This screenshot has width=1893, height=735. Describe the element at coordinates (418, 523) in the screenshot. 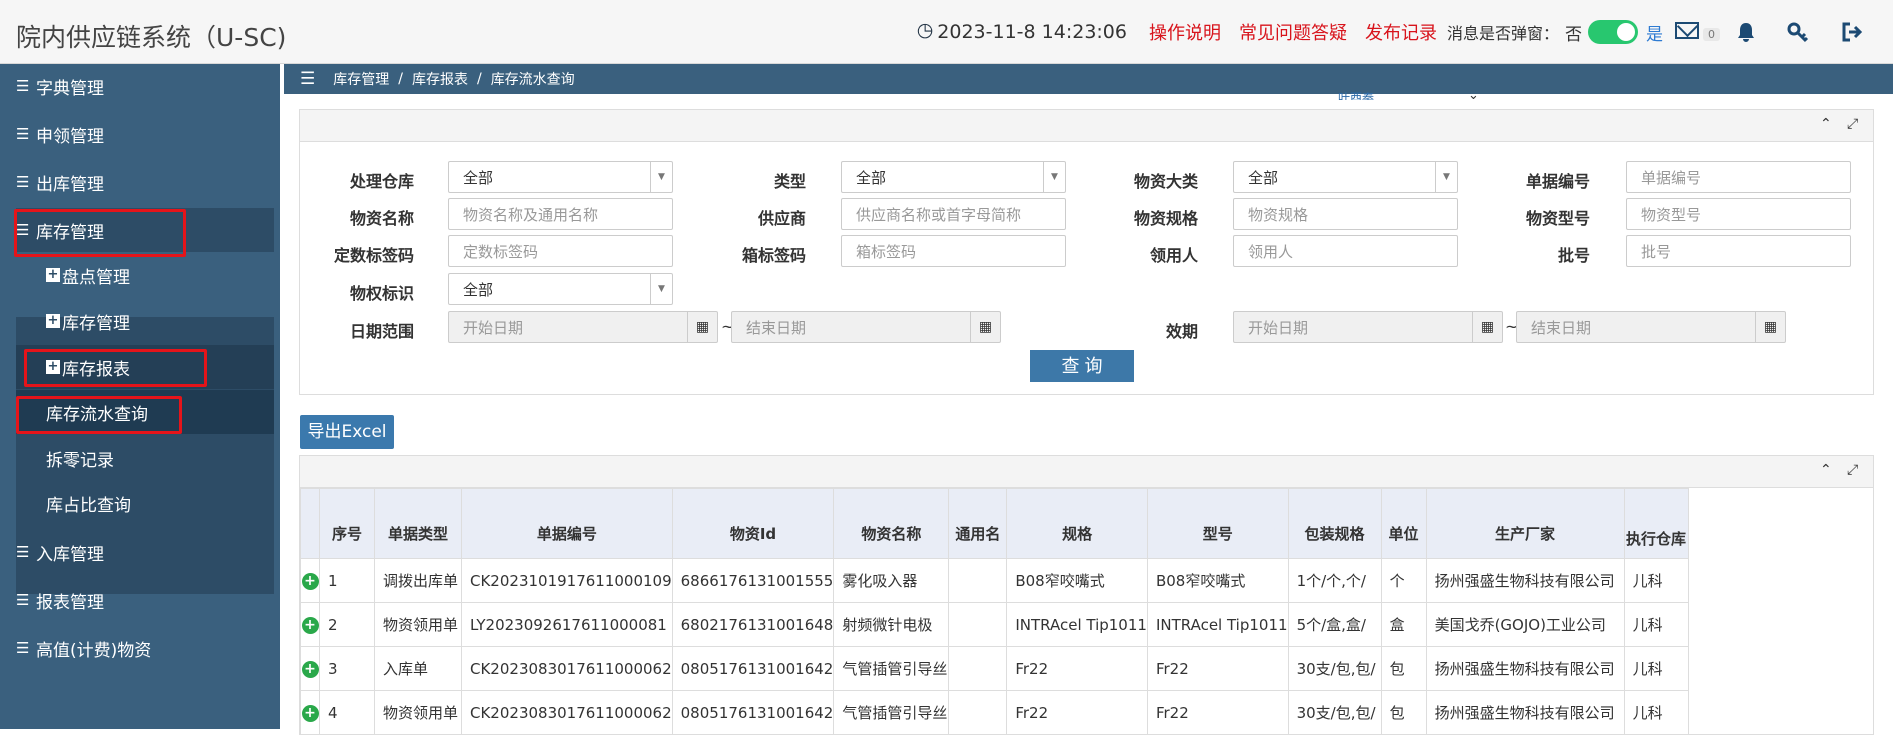

I see `column-header: 单据类型` at that location.